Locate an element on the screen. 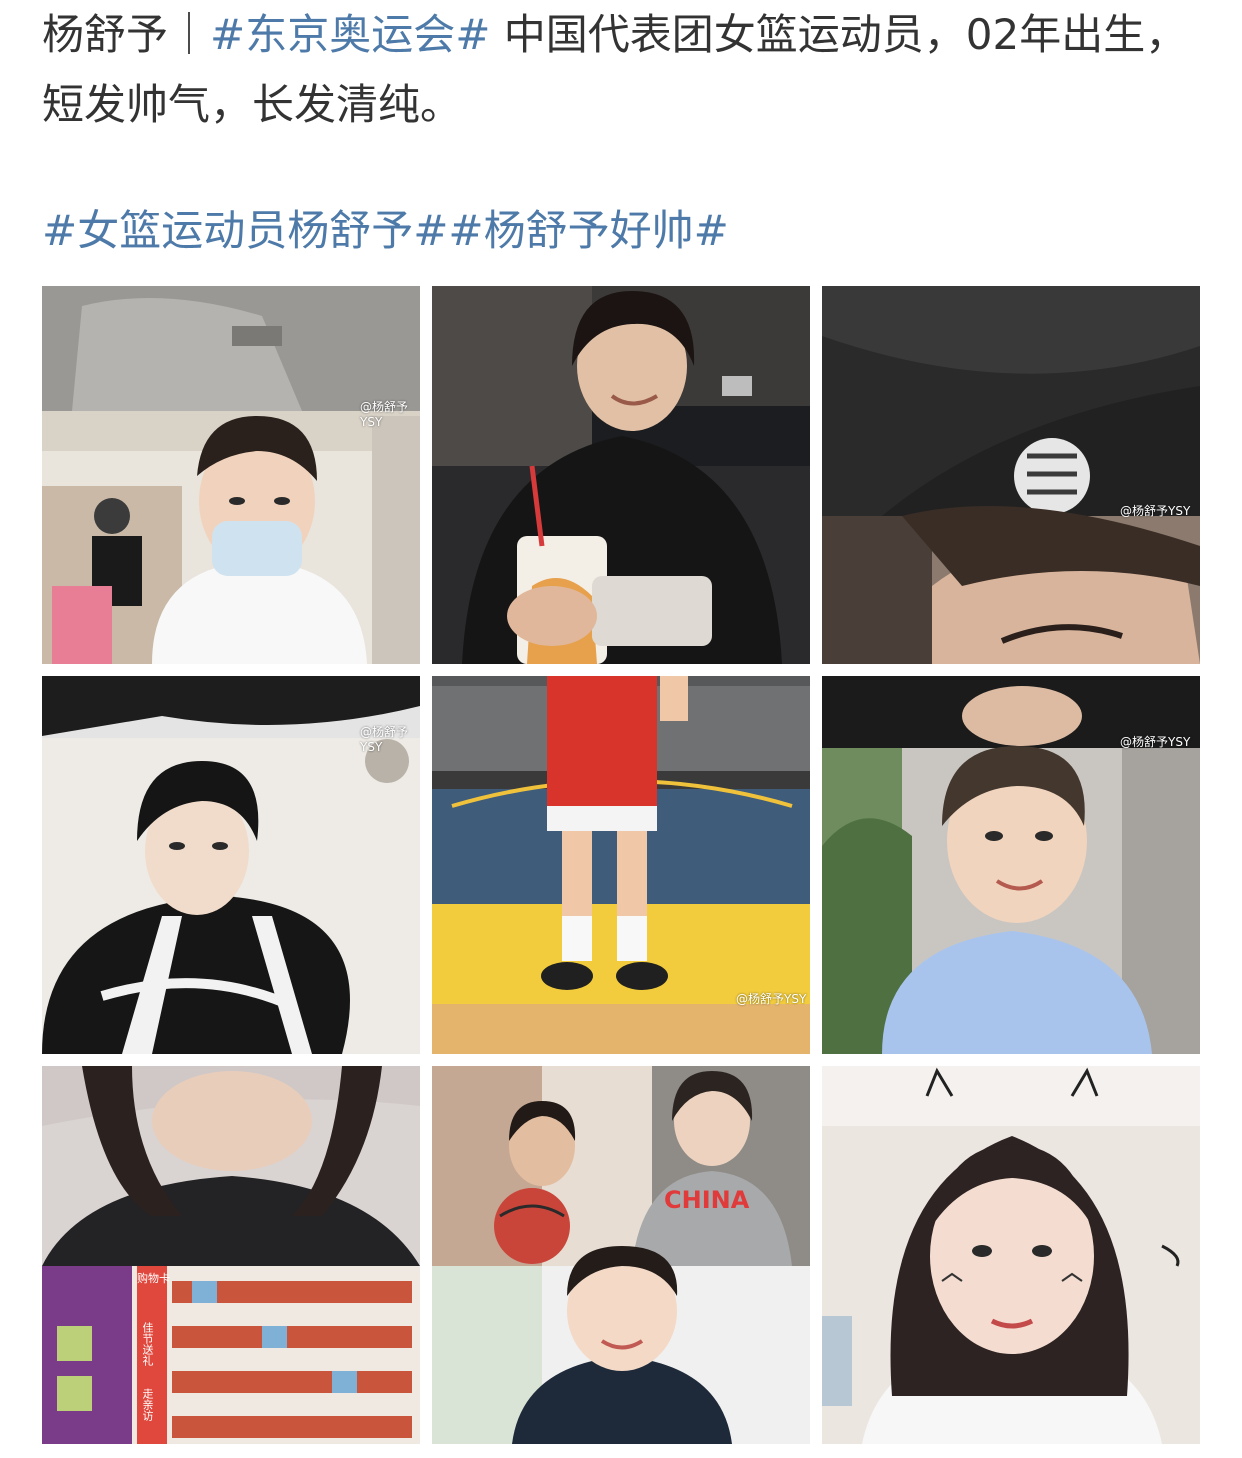 The width and height of the screenshot is (1242, 1458). image-tile-6: @杨舒予YSY is located at coordinates (1011, 865).